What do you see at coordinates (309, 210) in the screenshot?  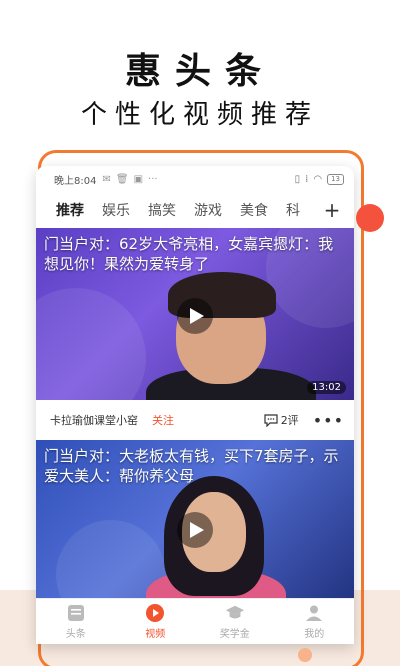 I see `tabs-fade` at bounding box center [309, 210].